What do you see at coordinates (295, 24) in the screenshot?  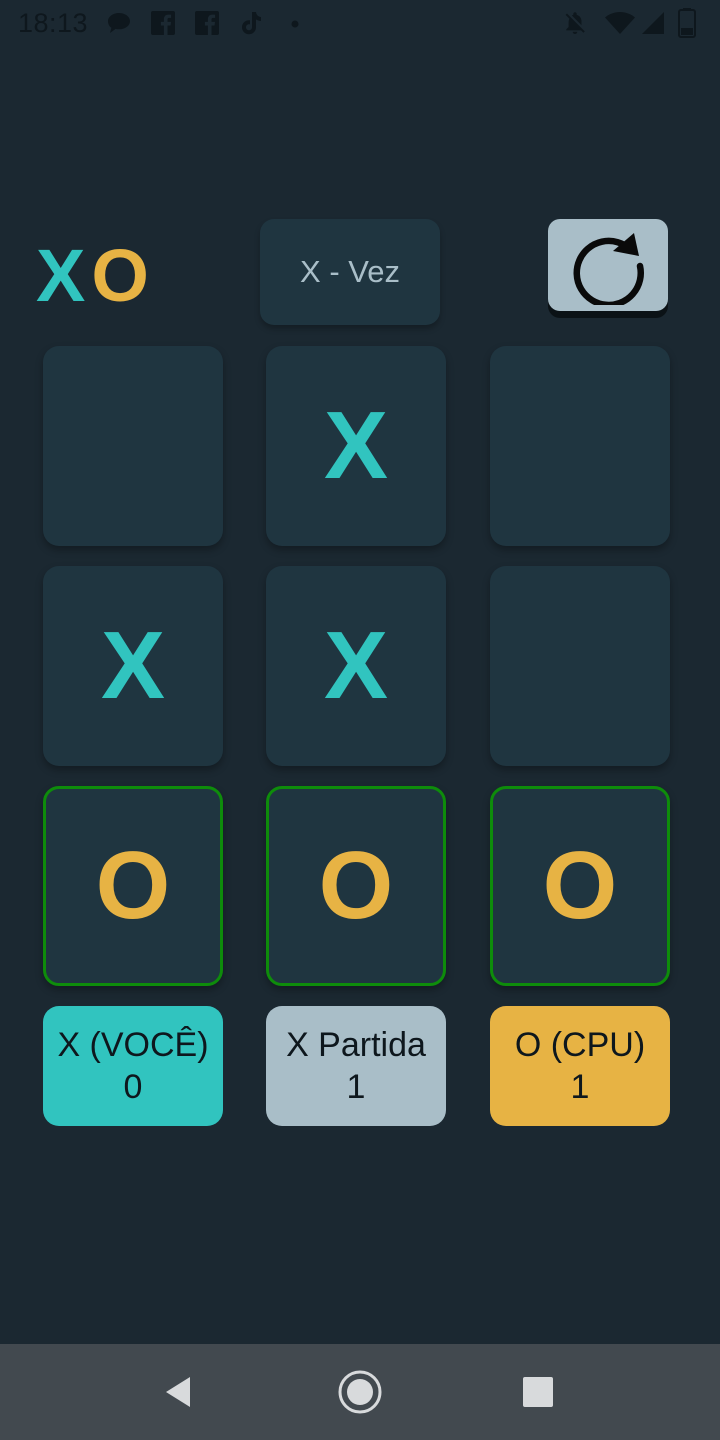 I see `dot-icon` at bounding box center [295, 24].